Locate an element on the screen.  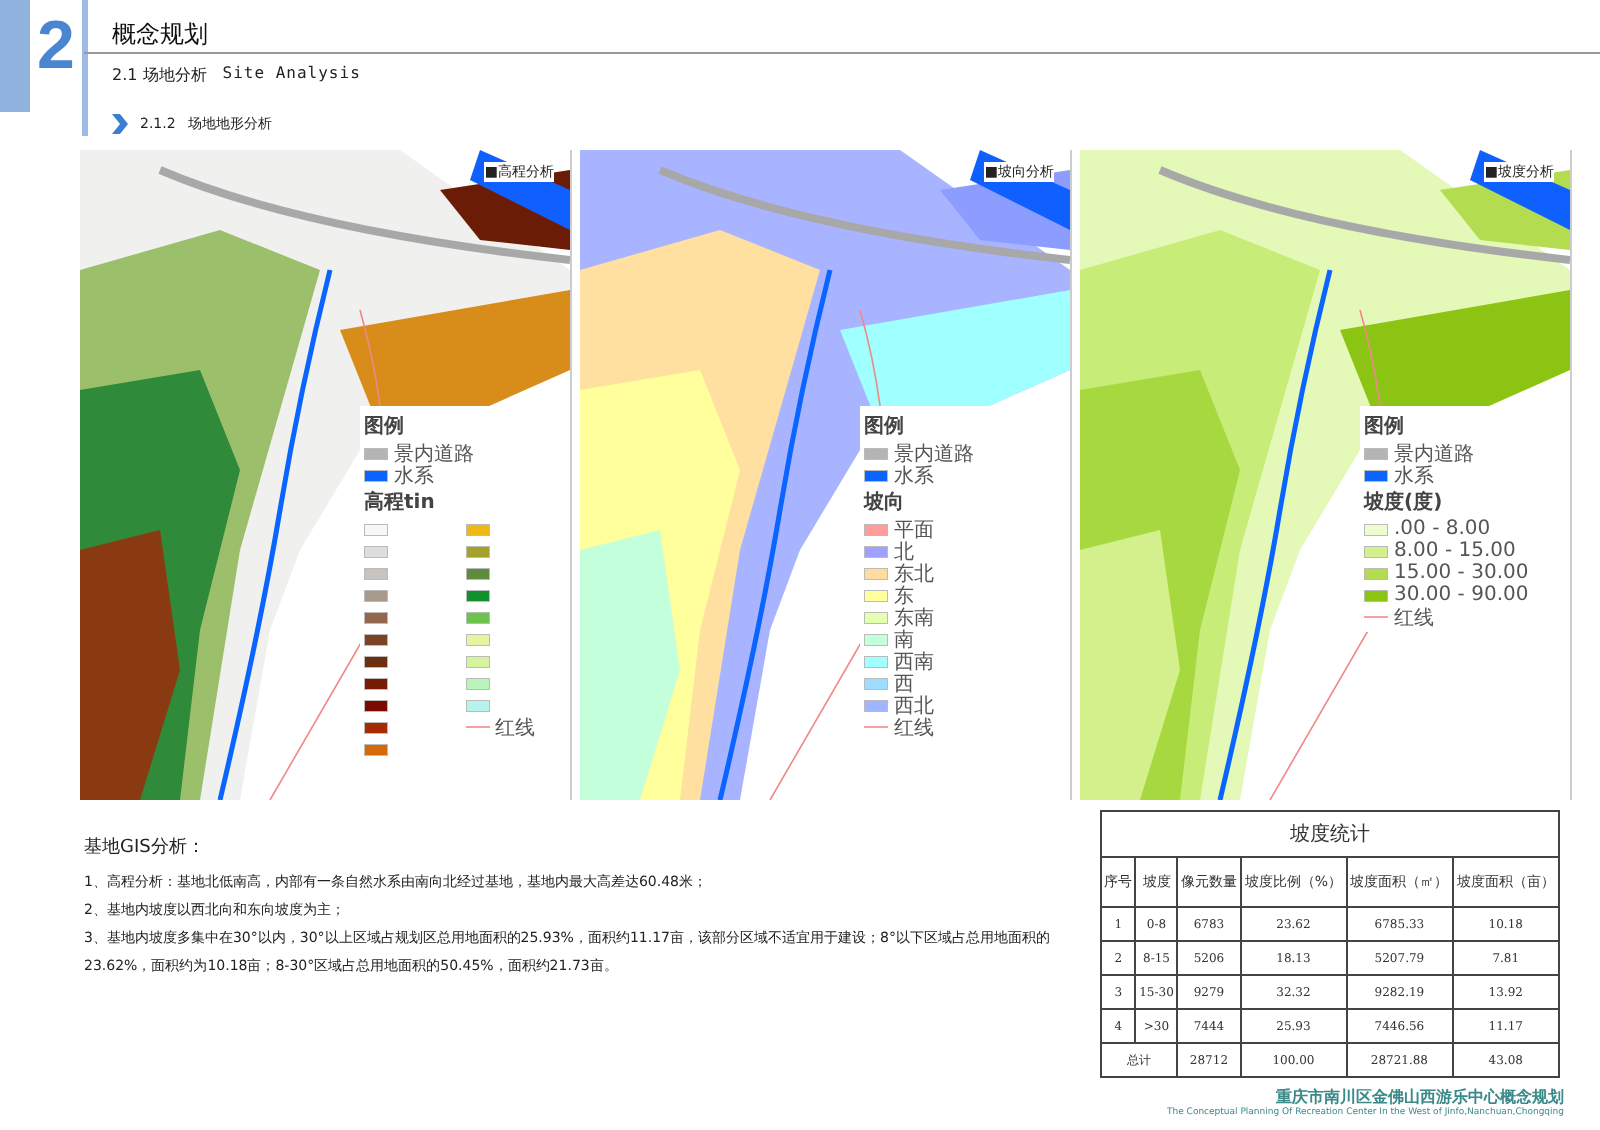
chapter-number: 2 is located at coordinates (56, 47).